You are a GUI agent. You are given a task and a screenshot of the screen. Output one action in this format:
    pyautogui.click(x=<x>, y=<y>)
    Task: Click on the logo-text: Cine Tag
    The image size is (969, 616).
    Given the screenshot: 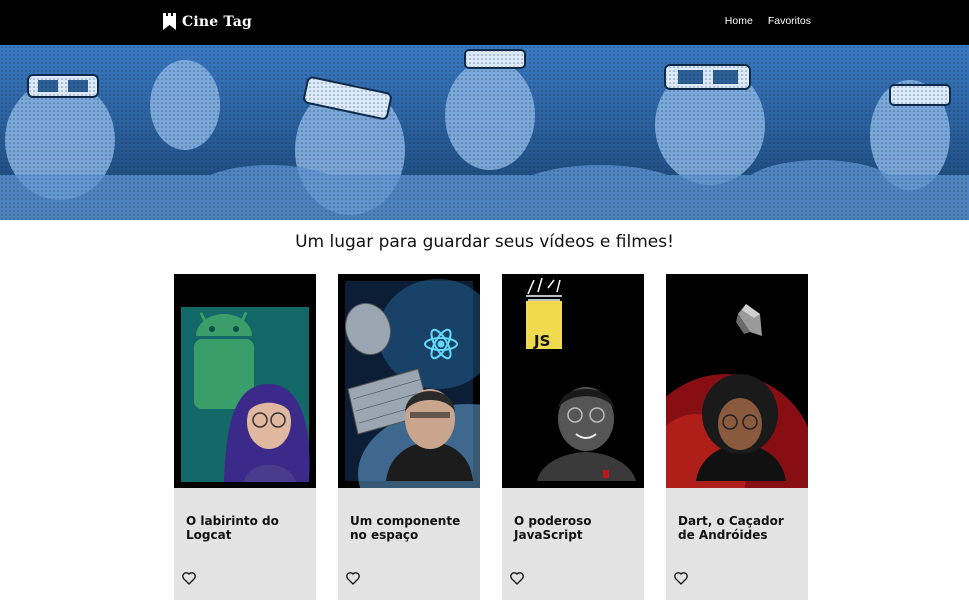 What is the action you would take?
    pyautogui.click(x=217, y=21)
    